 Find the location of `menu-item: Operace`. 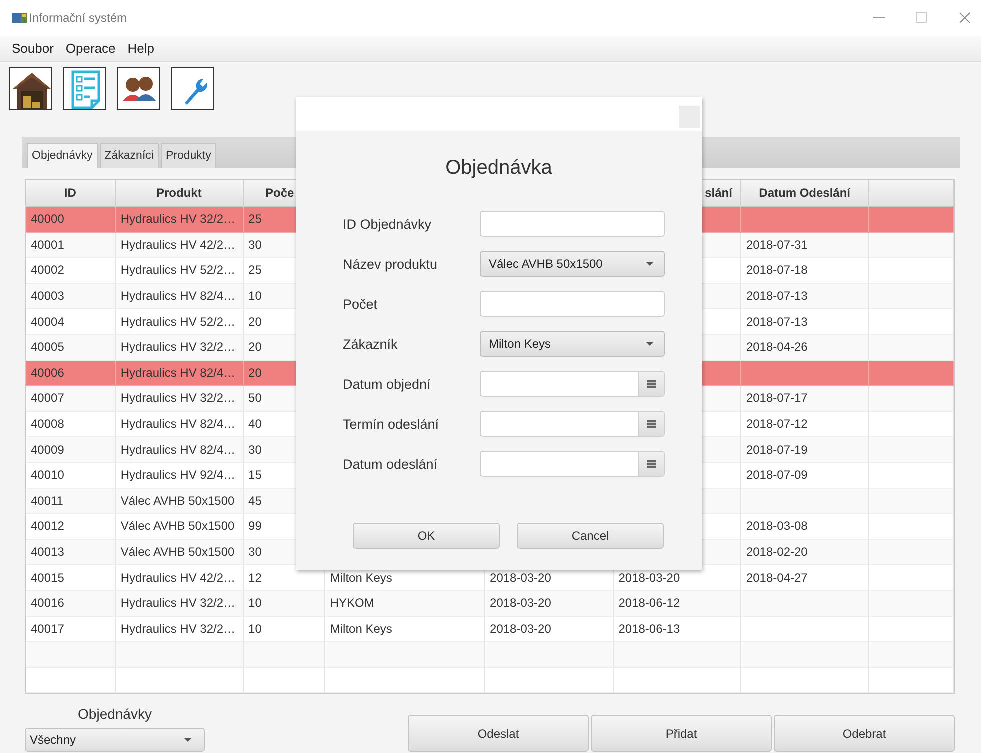

menu-item: Operace is located at coordinates (91, 48).